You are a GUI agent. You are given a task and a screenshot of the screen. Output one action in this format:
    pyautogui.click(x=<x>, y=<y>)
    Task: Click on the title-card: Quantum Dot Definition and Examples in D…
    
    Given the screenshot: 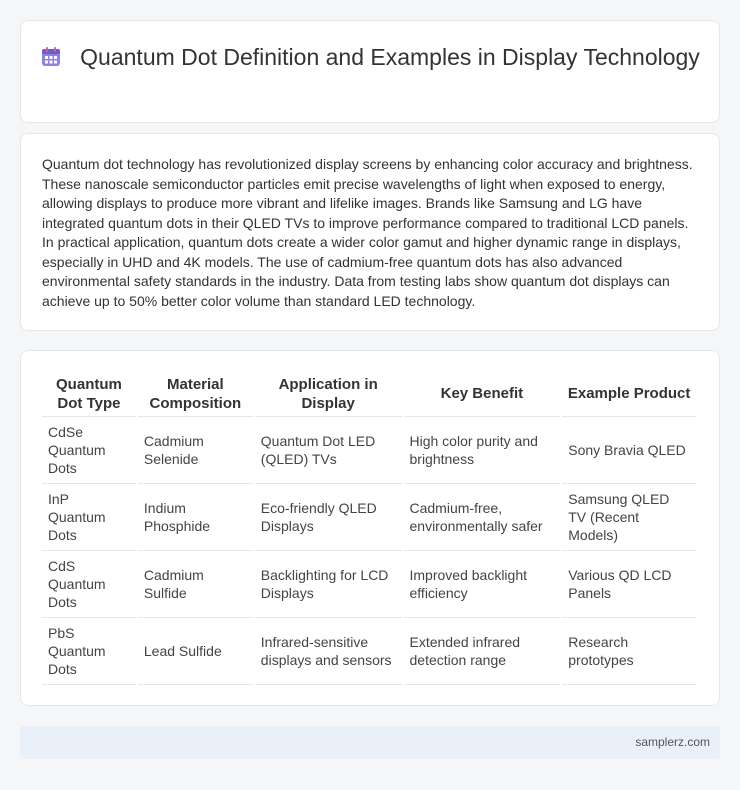 What is the action you would take?
    pyautogui.click(x=370, y=71)
    